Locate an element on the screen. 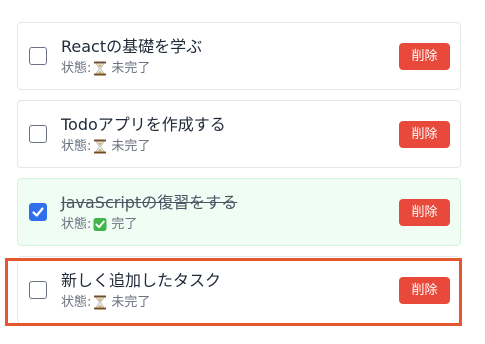 The width and height of the screenshot is (485, 344). green-check-icon is located at coordinates (100, 224).